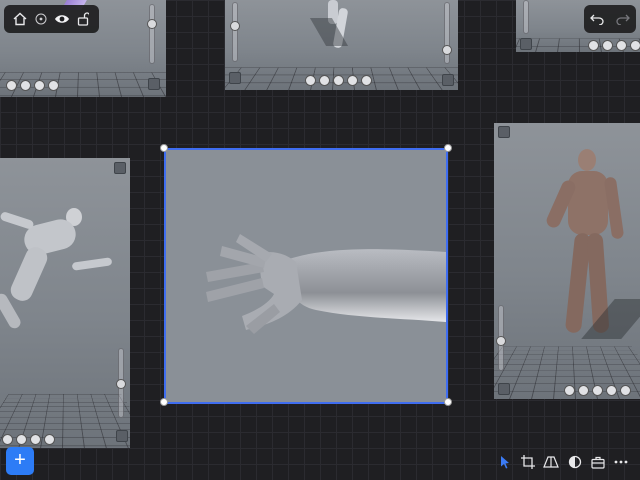 The image size is (640, 480). Describe the element at coordinates (326, 284) in the screenshot. I see `arm-hand-image` at that location.